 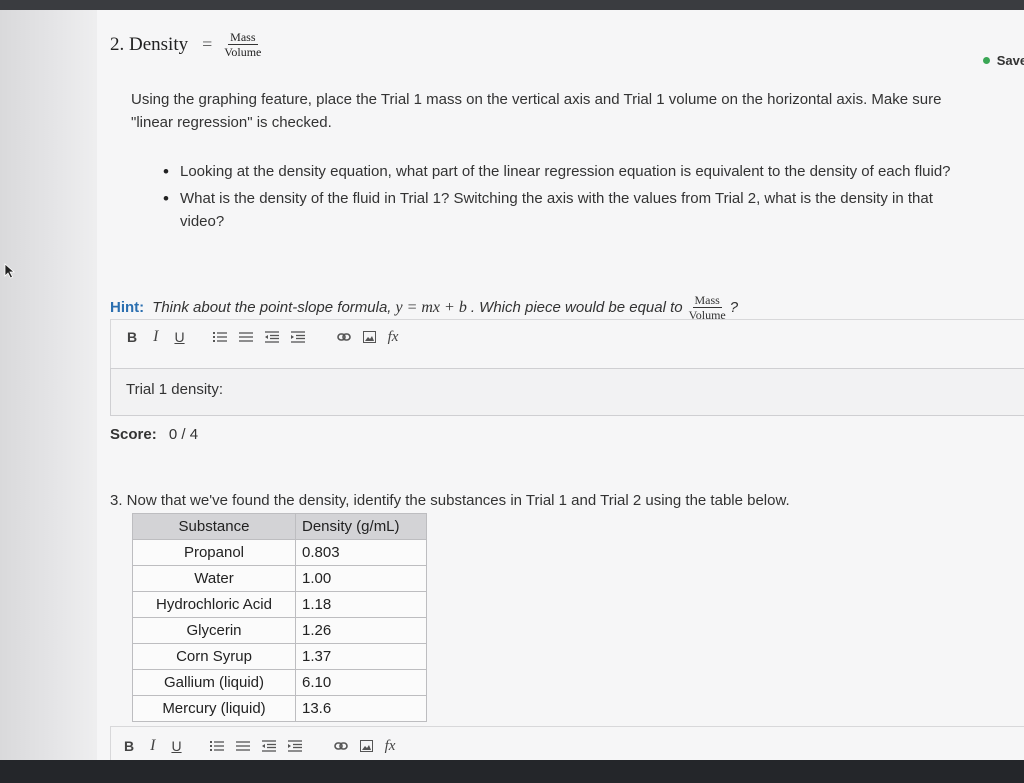 I want to click on hint-fraction-numerator: Mass, so click(x=707, y=300).